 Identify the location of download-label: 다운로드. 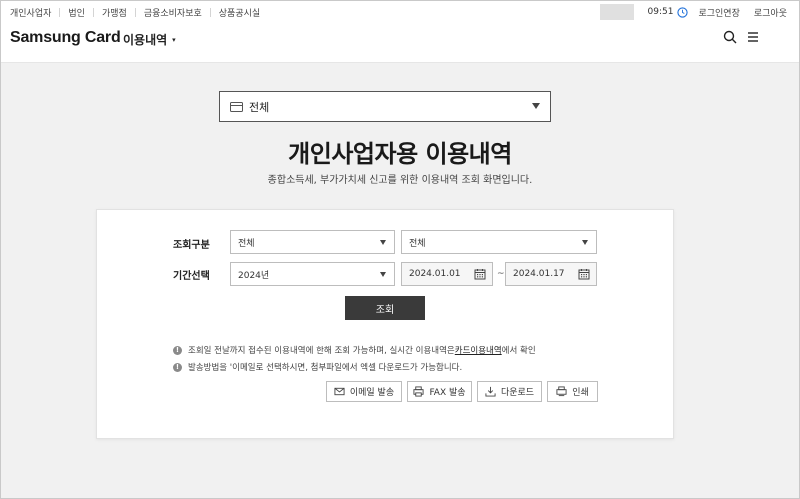
(517, 393).